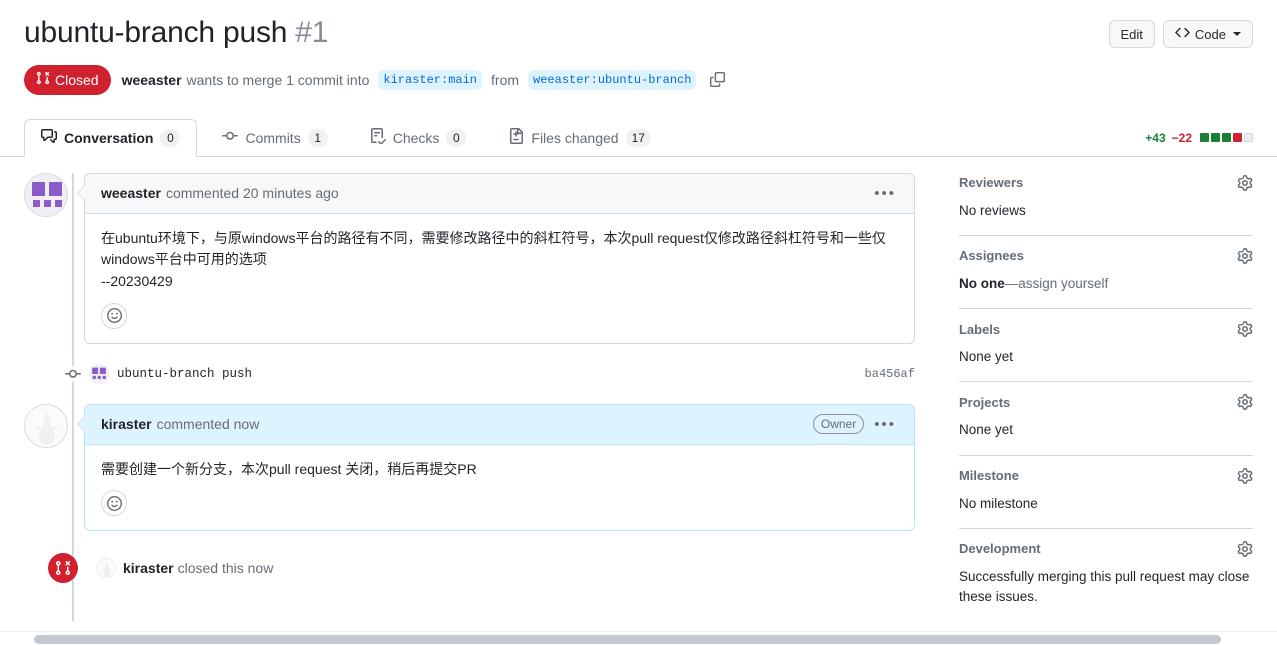 The image size is (1277, 645). I want to click on tab-conversation: Conversation 0, so click(111, 137).